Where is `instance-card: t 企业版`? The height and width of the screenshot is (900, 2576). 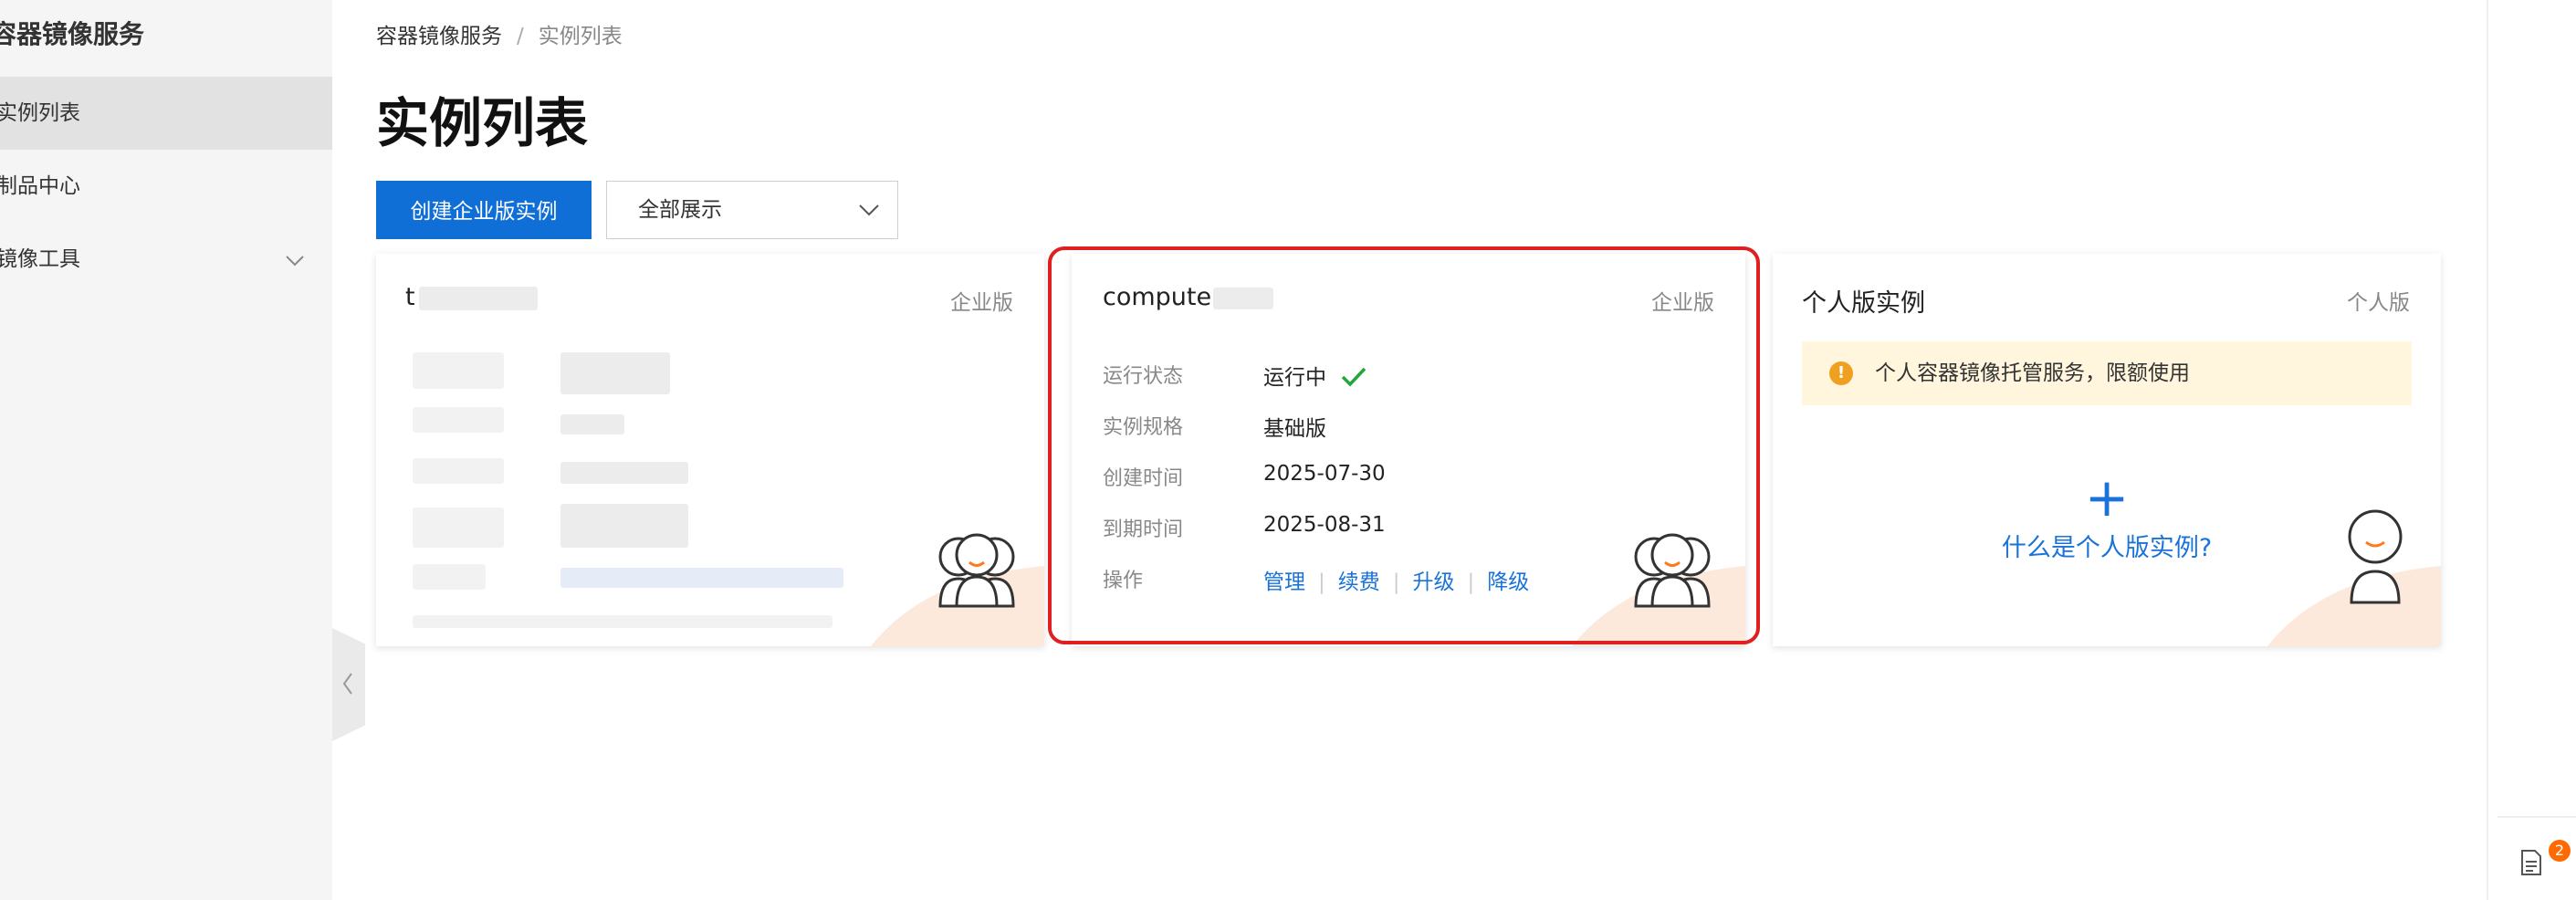
instance-card: t 企业版 is located at coordinates (710, 450).